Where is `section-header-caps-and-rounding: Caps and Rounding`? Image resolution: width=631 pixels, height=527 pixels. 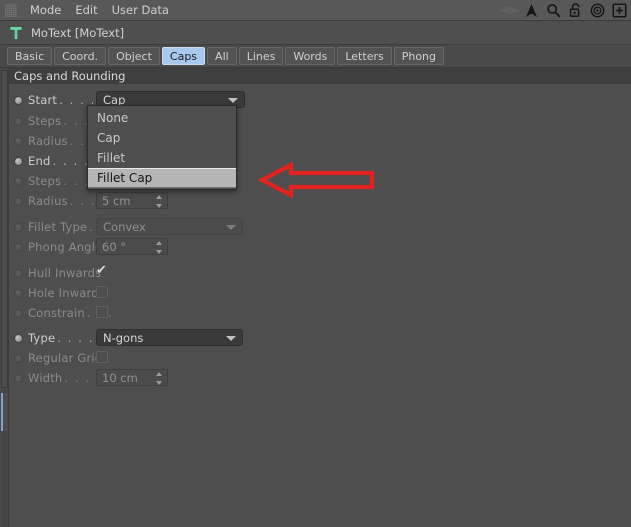
section-header-caps-and-rounding: Caps and Rounding is located at coordinates (320, 76).